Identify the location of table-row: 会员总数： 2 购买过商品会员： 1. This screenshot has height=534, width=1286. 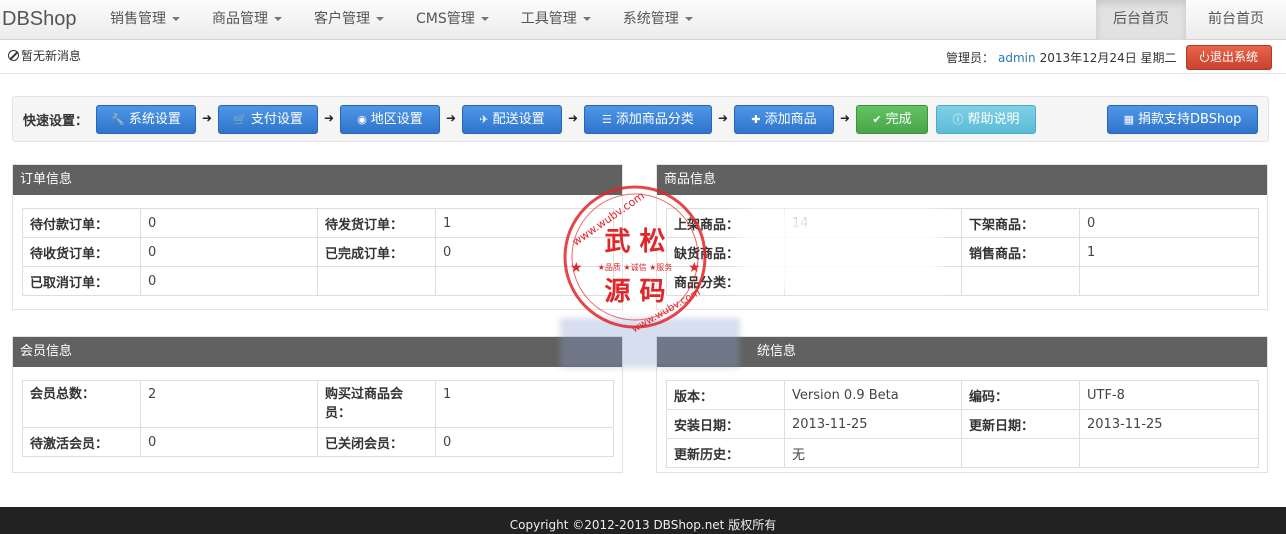
(318, 404).